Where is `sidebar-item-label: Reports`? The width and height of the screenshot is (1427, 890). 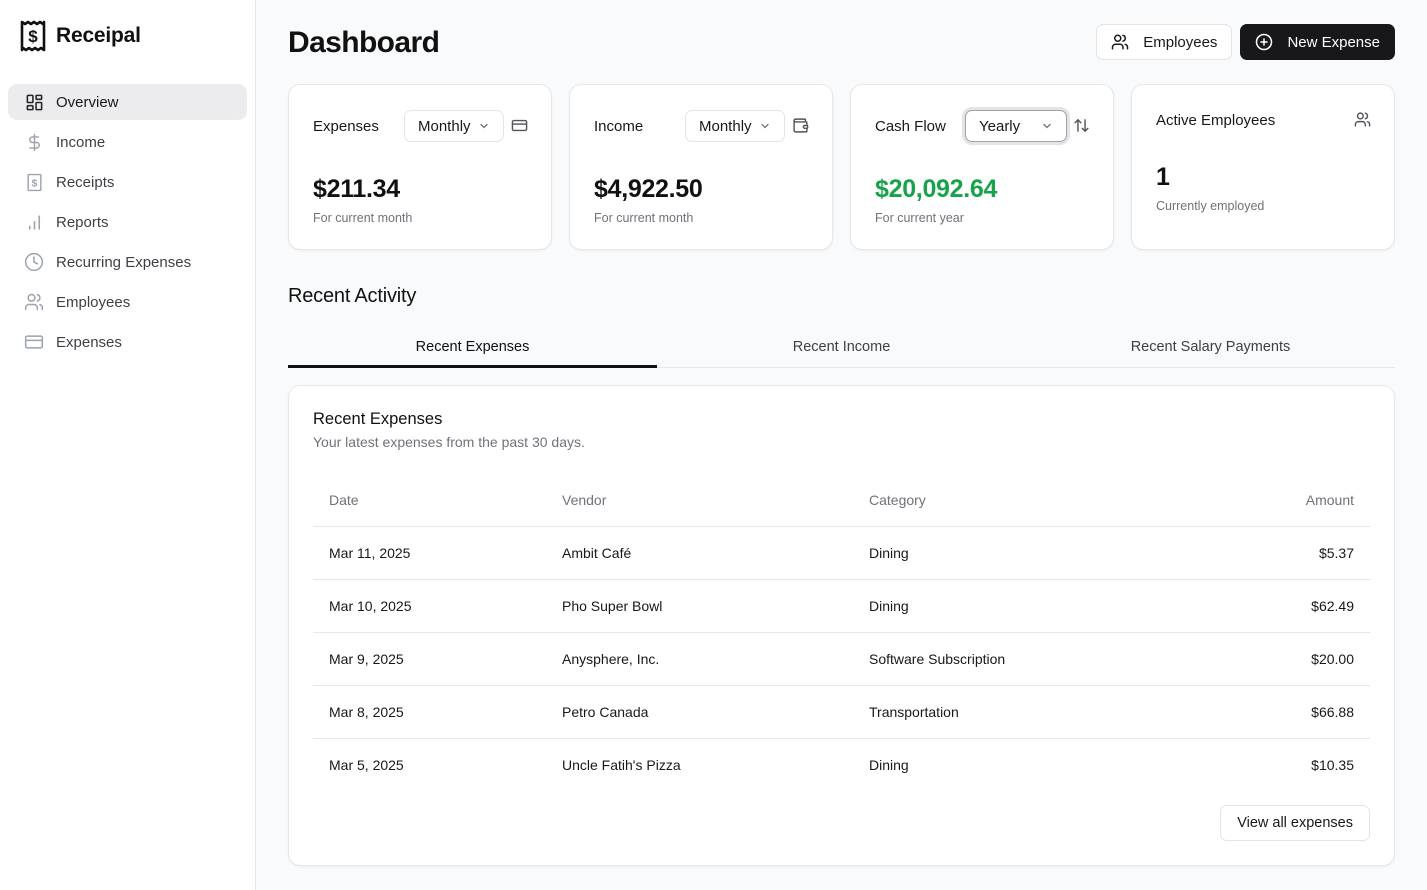
sidebar-item-label: Reports is located at coordinates (82, 222).